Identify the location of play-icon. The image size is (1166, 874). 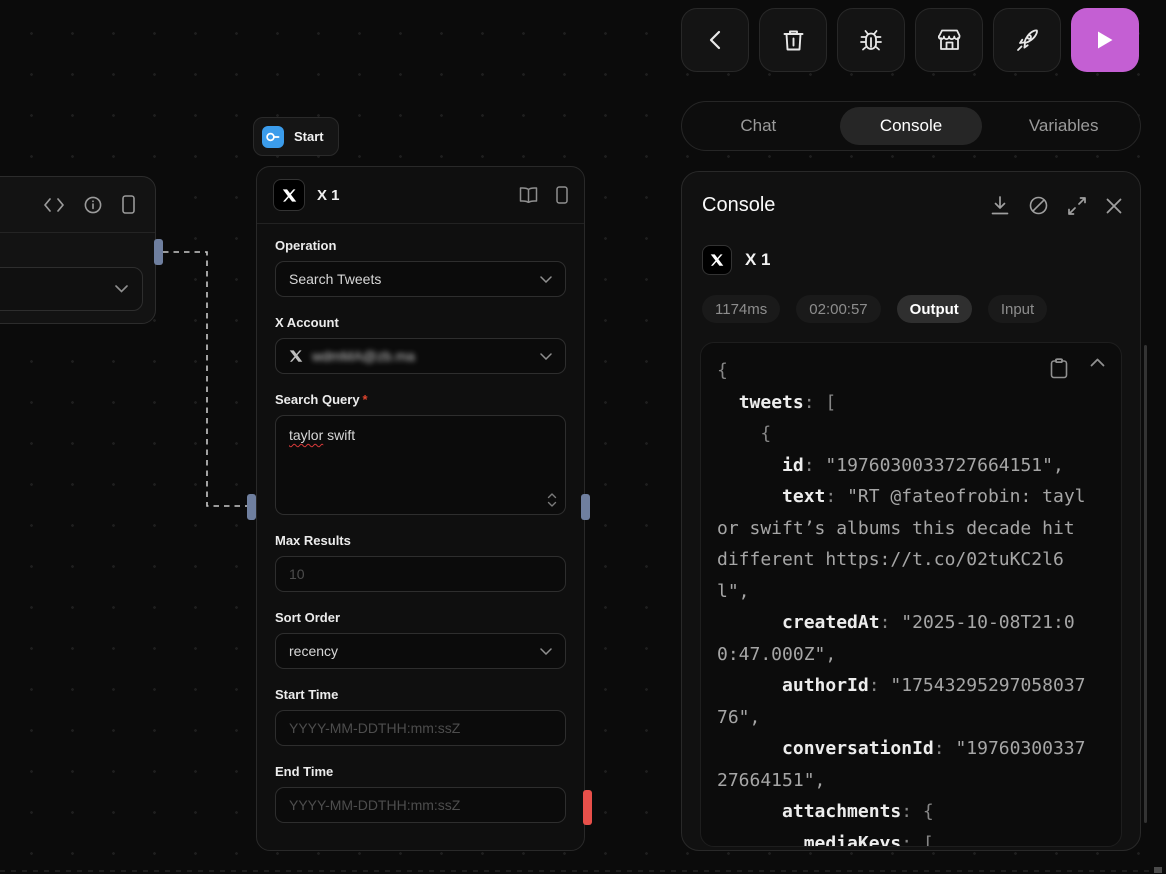
(1105, 40).